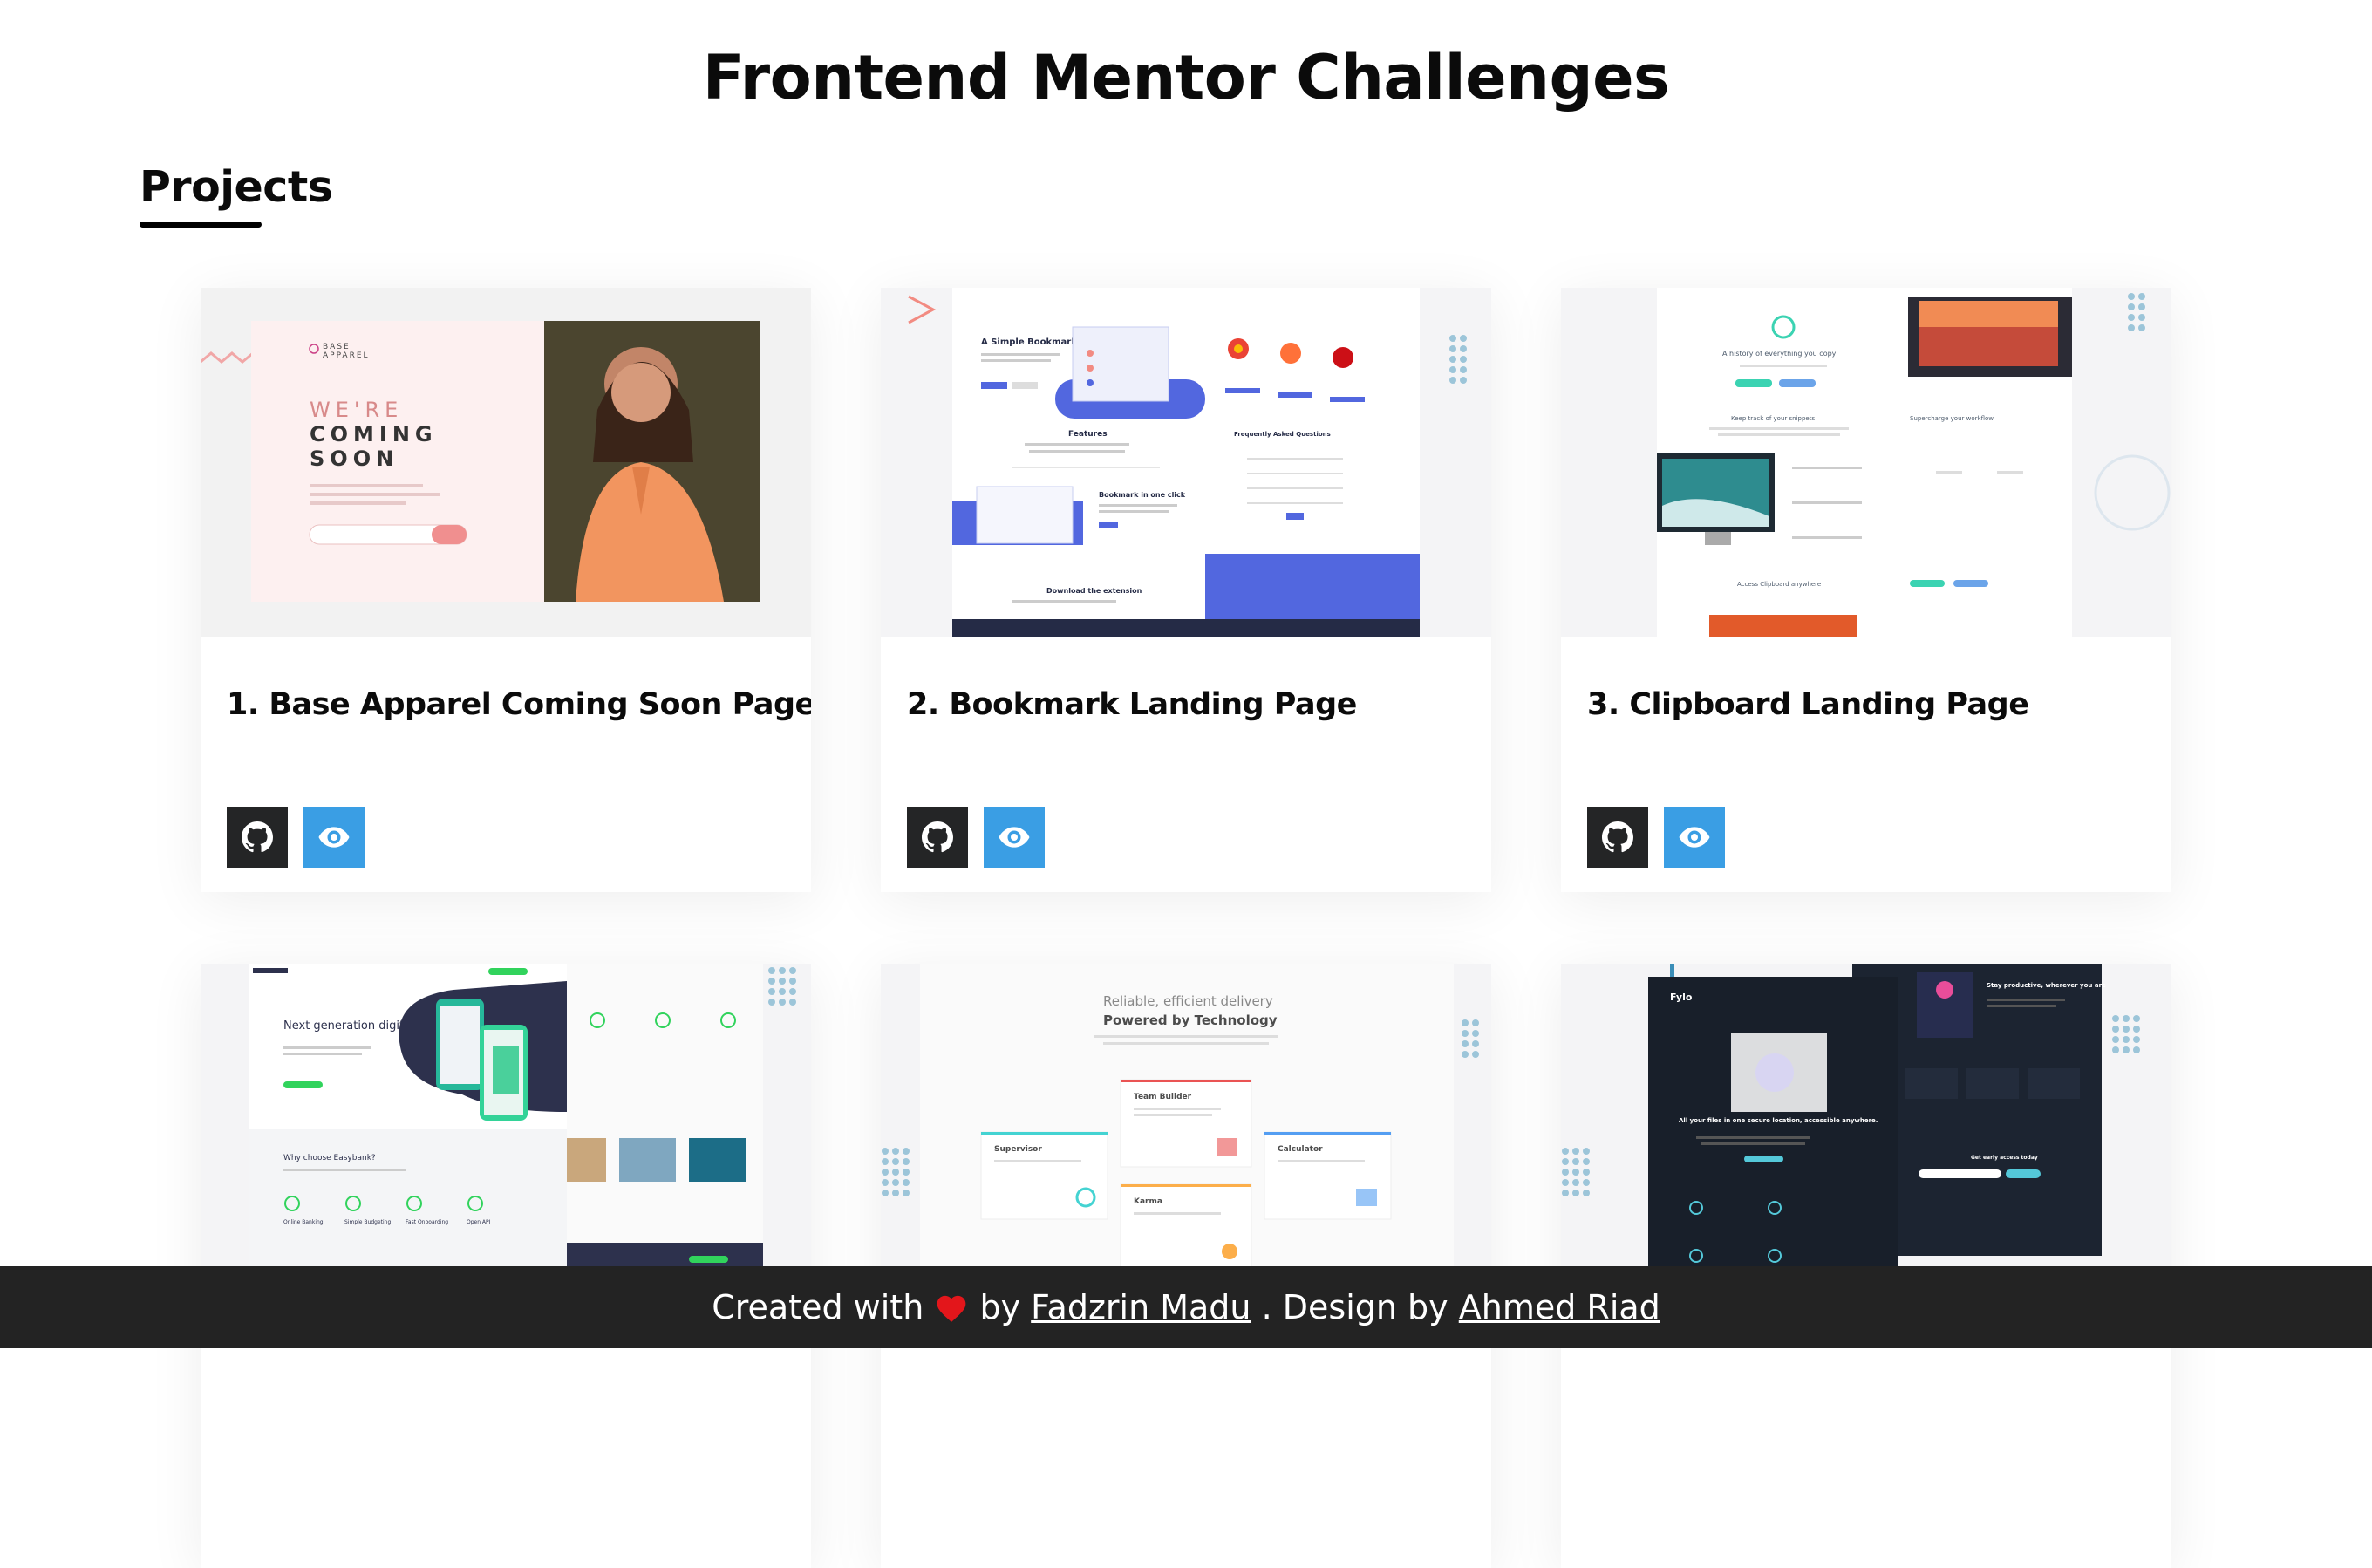 The width and height of the screenshot is (2372, 1568). Describe the element at coordinates (347, 355) in the screenshot. I see `svg-text: APPAREL` at that location.